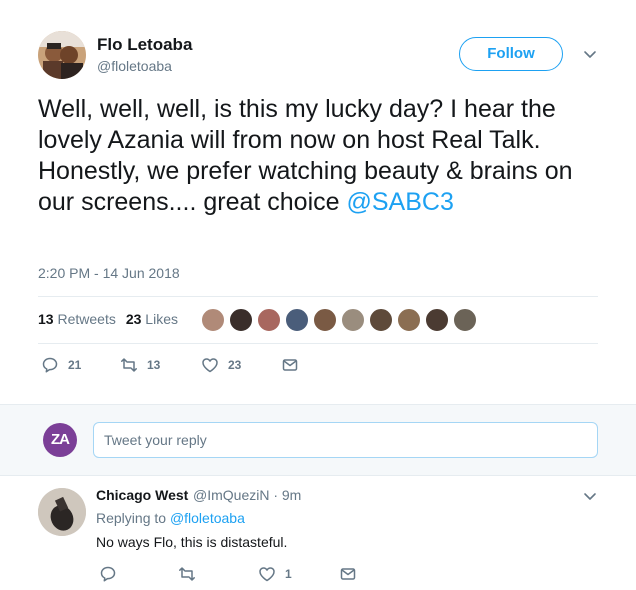 This screenshot has height=590, width=636. Describe the element at coordinates (399, 202) in the screenshot. I see `mention-link: @SABC3` at that location.